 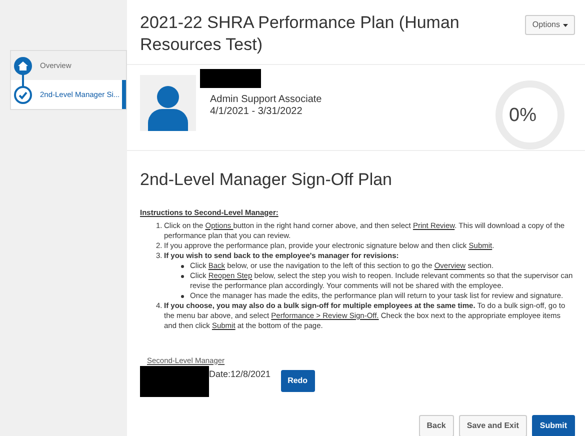 What do you see at coordinates (230, 78) in the screenshot?
I see `redacted-name` at bounding box center [230, 78].